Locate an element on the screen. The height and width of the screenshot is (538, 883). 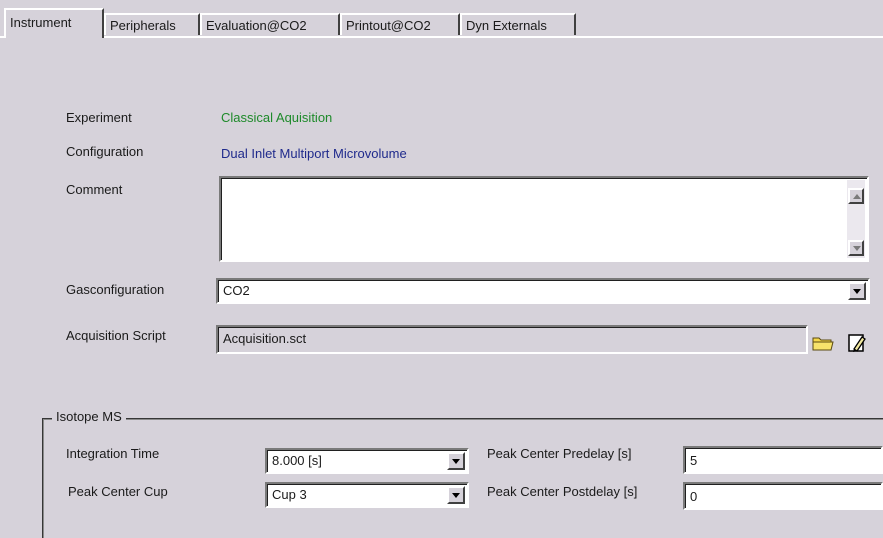
peak-center-cup-value: Cup 3 is located at coordinates (289, 494).